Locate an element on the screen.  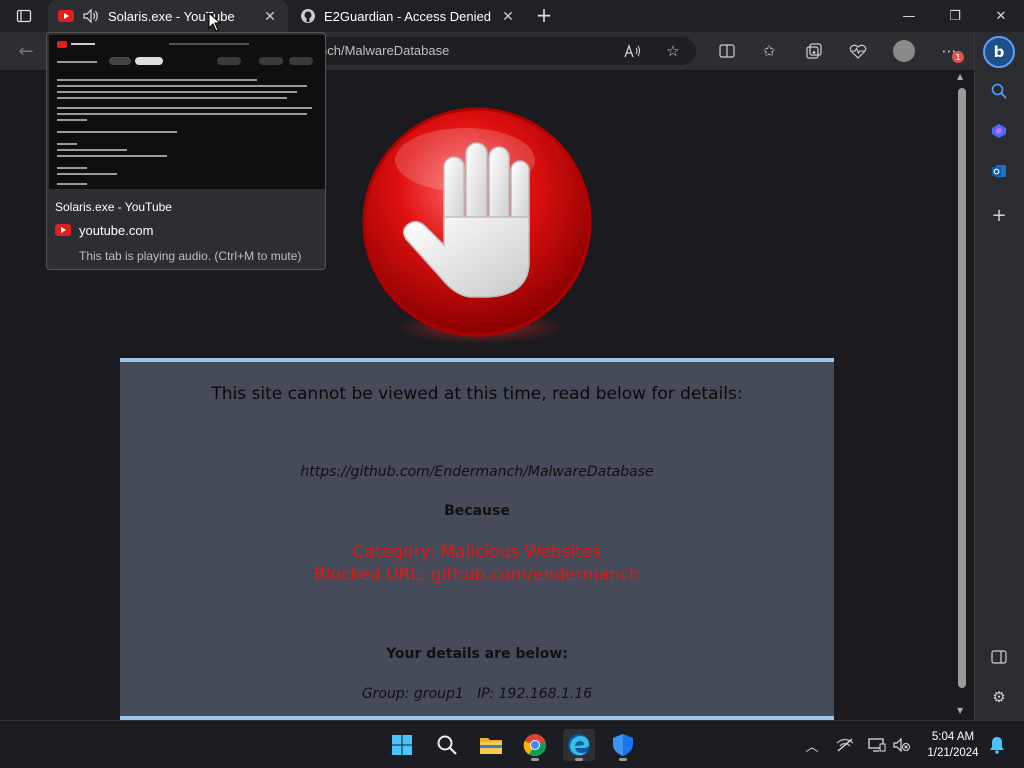
tab-title: Solaris.exe - YouTube is located at coordinates (171, 16).